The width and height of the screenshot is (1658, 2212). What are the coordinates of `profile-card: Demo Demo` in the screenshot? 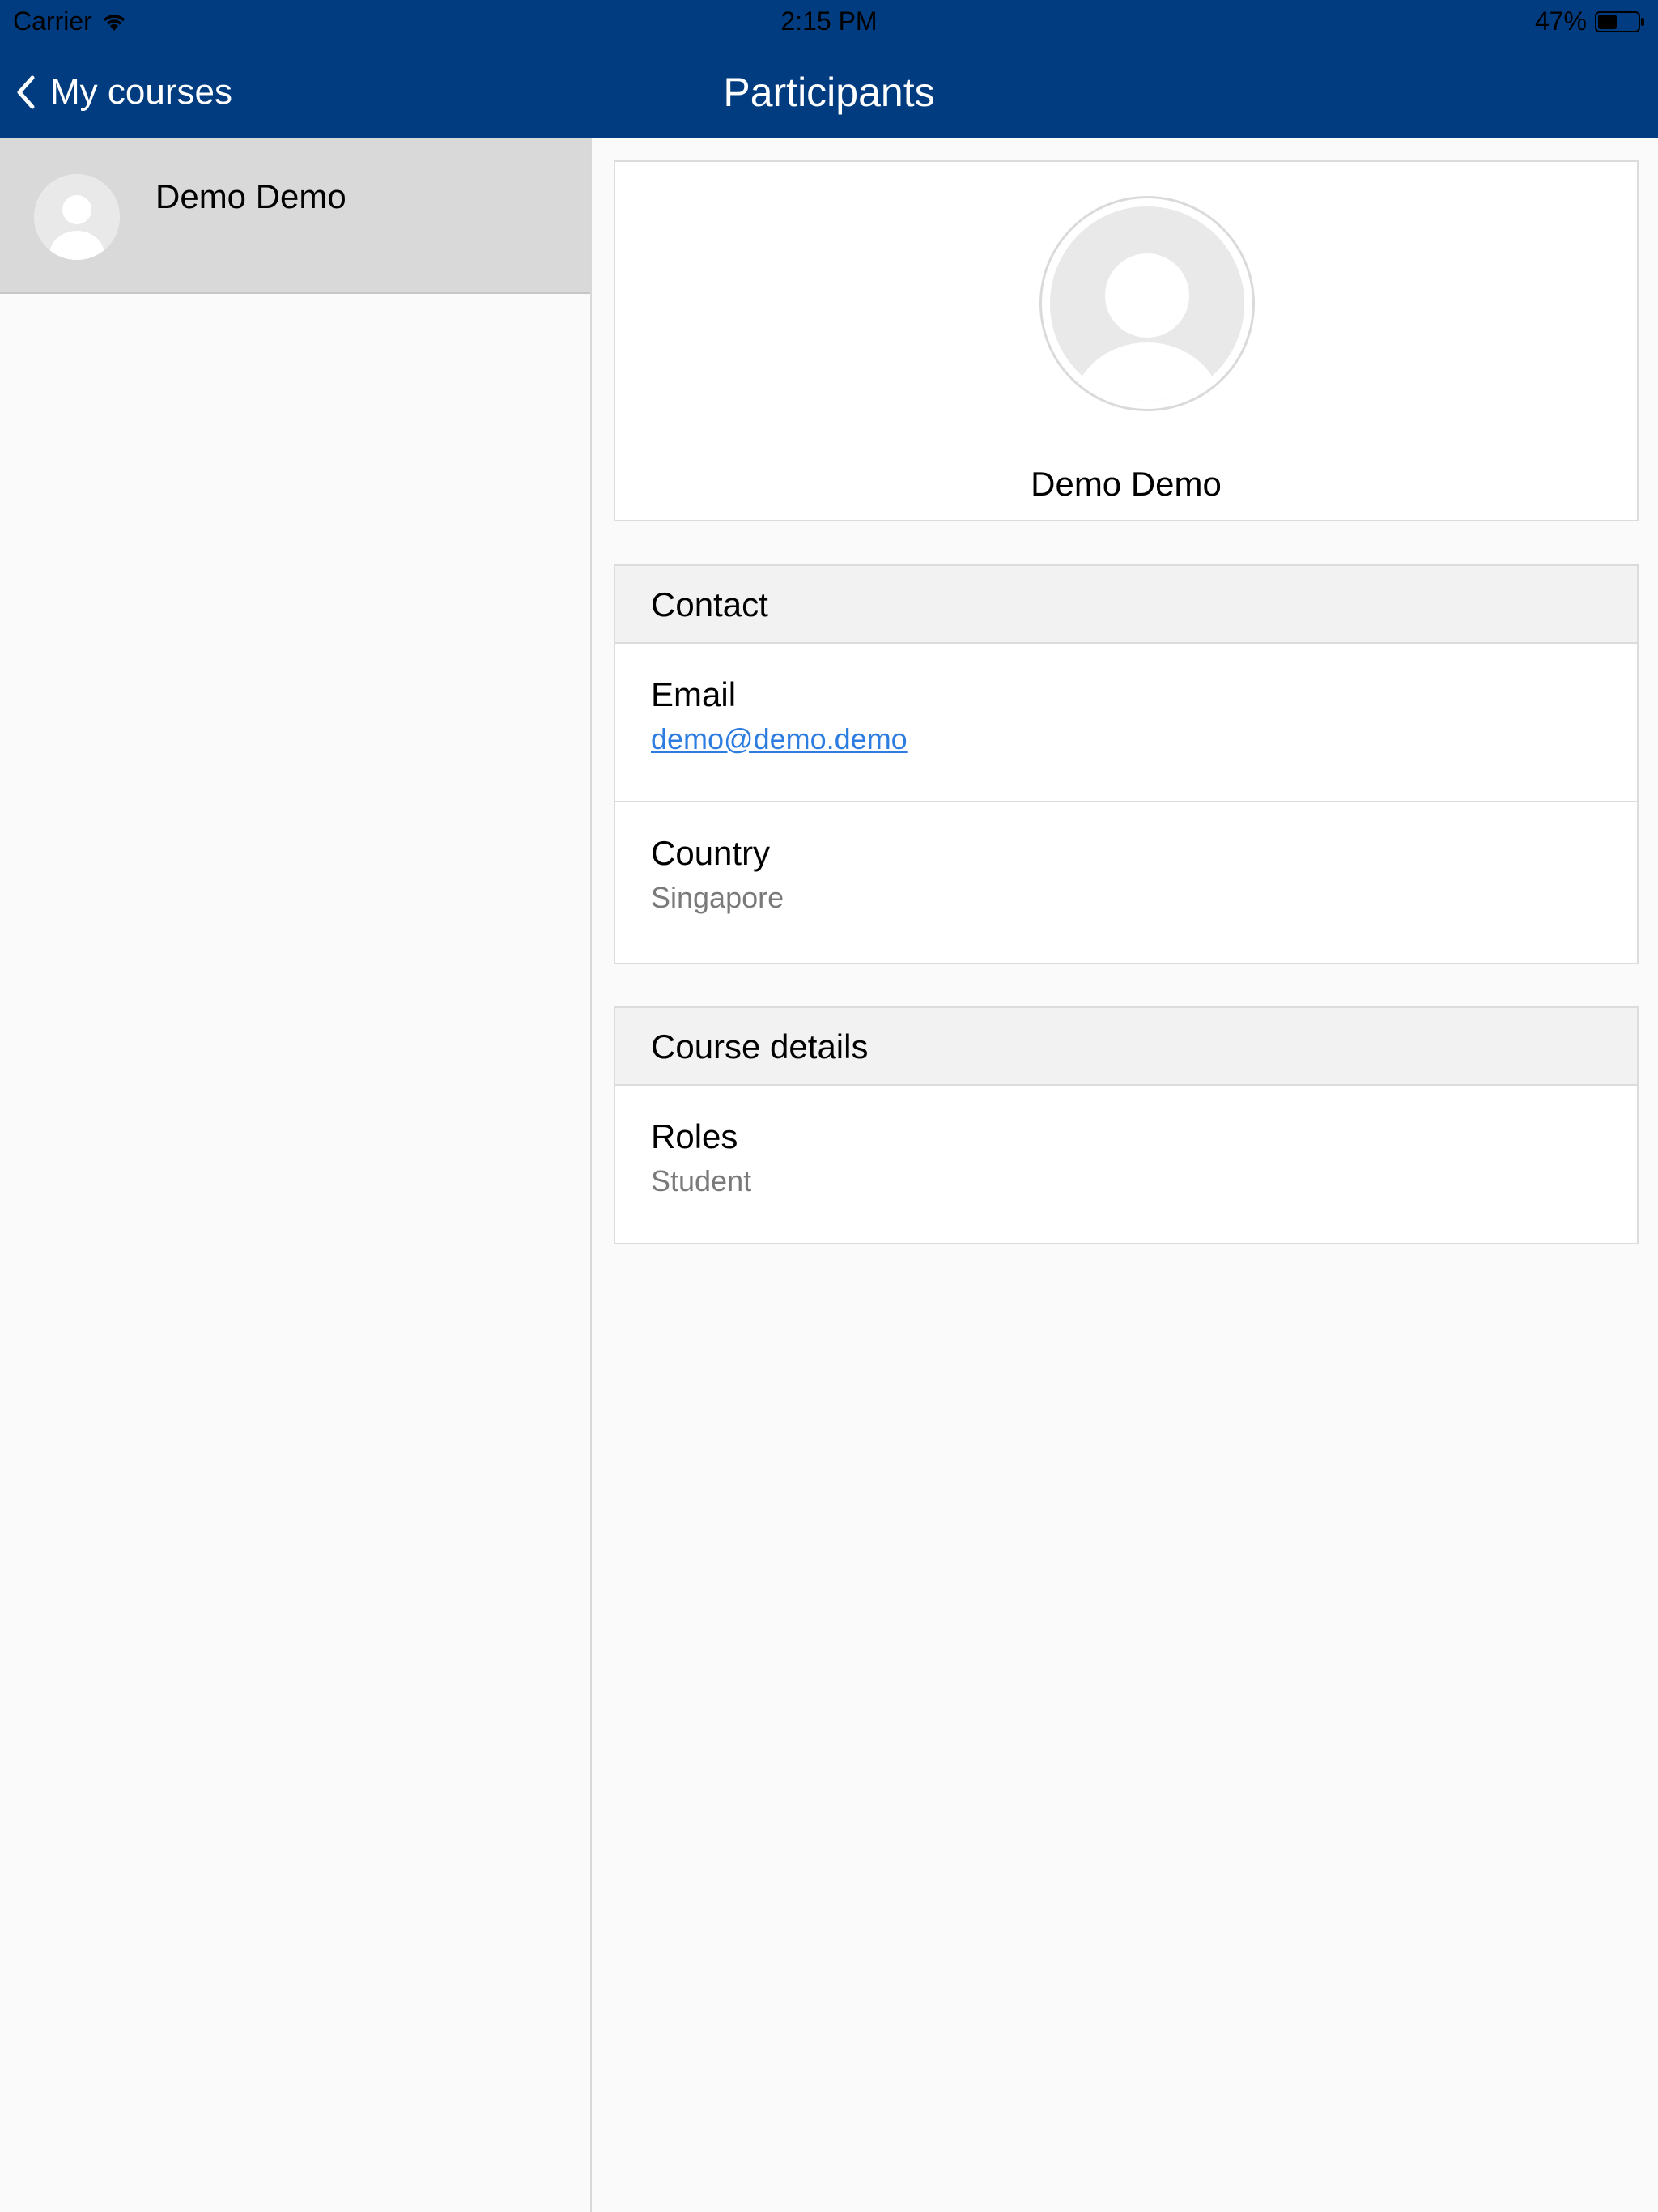 It's located at (1126, 341).